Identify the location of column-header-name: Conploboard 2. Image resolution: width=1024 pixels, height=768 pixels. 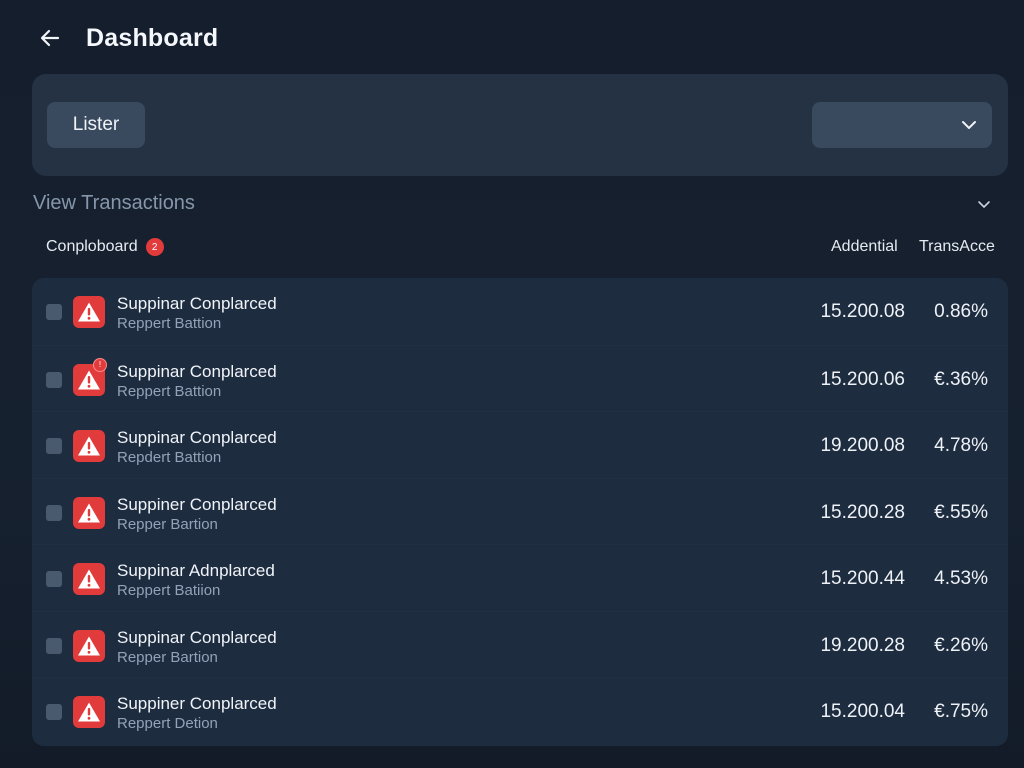
(105, 247).